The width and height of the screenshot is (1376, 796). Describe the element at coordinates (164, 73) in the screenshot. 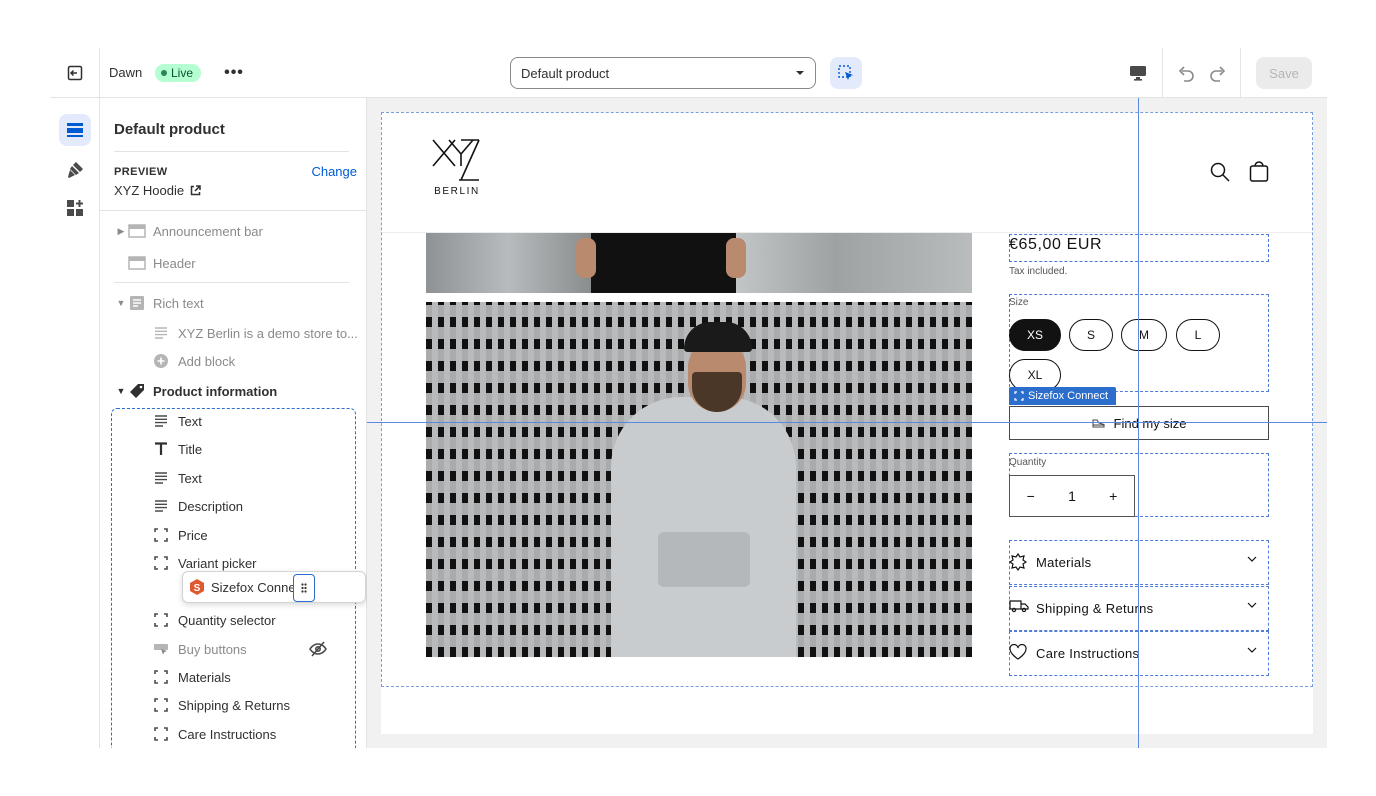

I see `live-dot-icon` at that location.